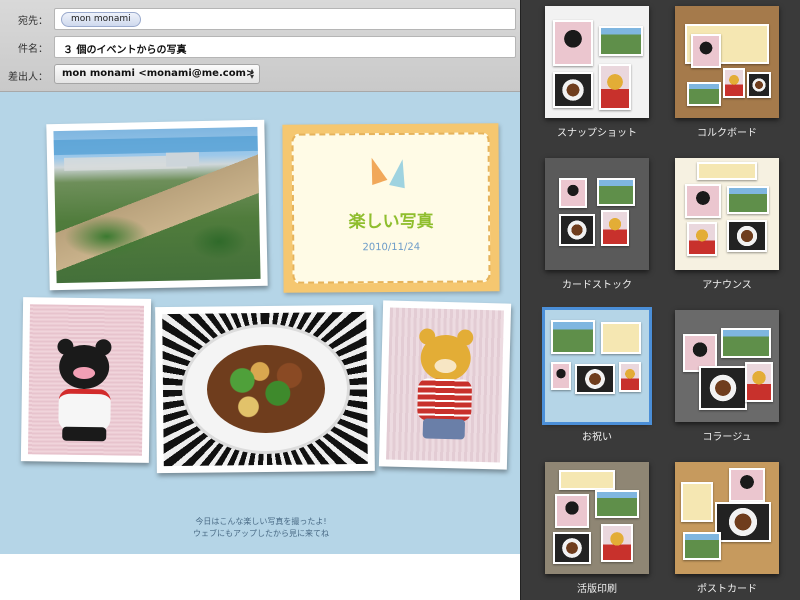 The image size is (800, 600). What do you see at coordinates (391, 219) in the screenshot?
I see `card-title: 楽しい写真` at bounding box center [391, 219].